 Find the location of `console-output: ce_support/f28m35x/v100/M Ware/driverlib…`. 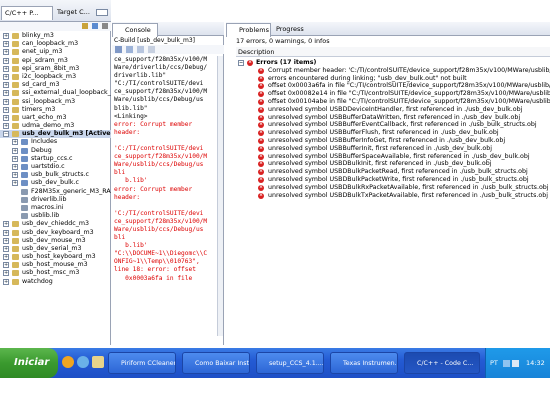

console-output: ce_support/f28m35x/v100/M Ware/driverlib… is located at coordinates (166, 169).